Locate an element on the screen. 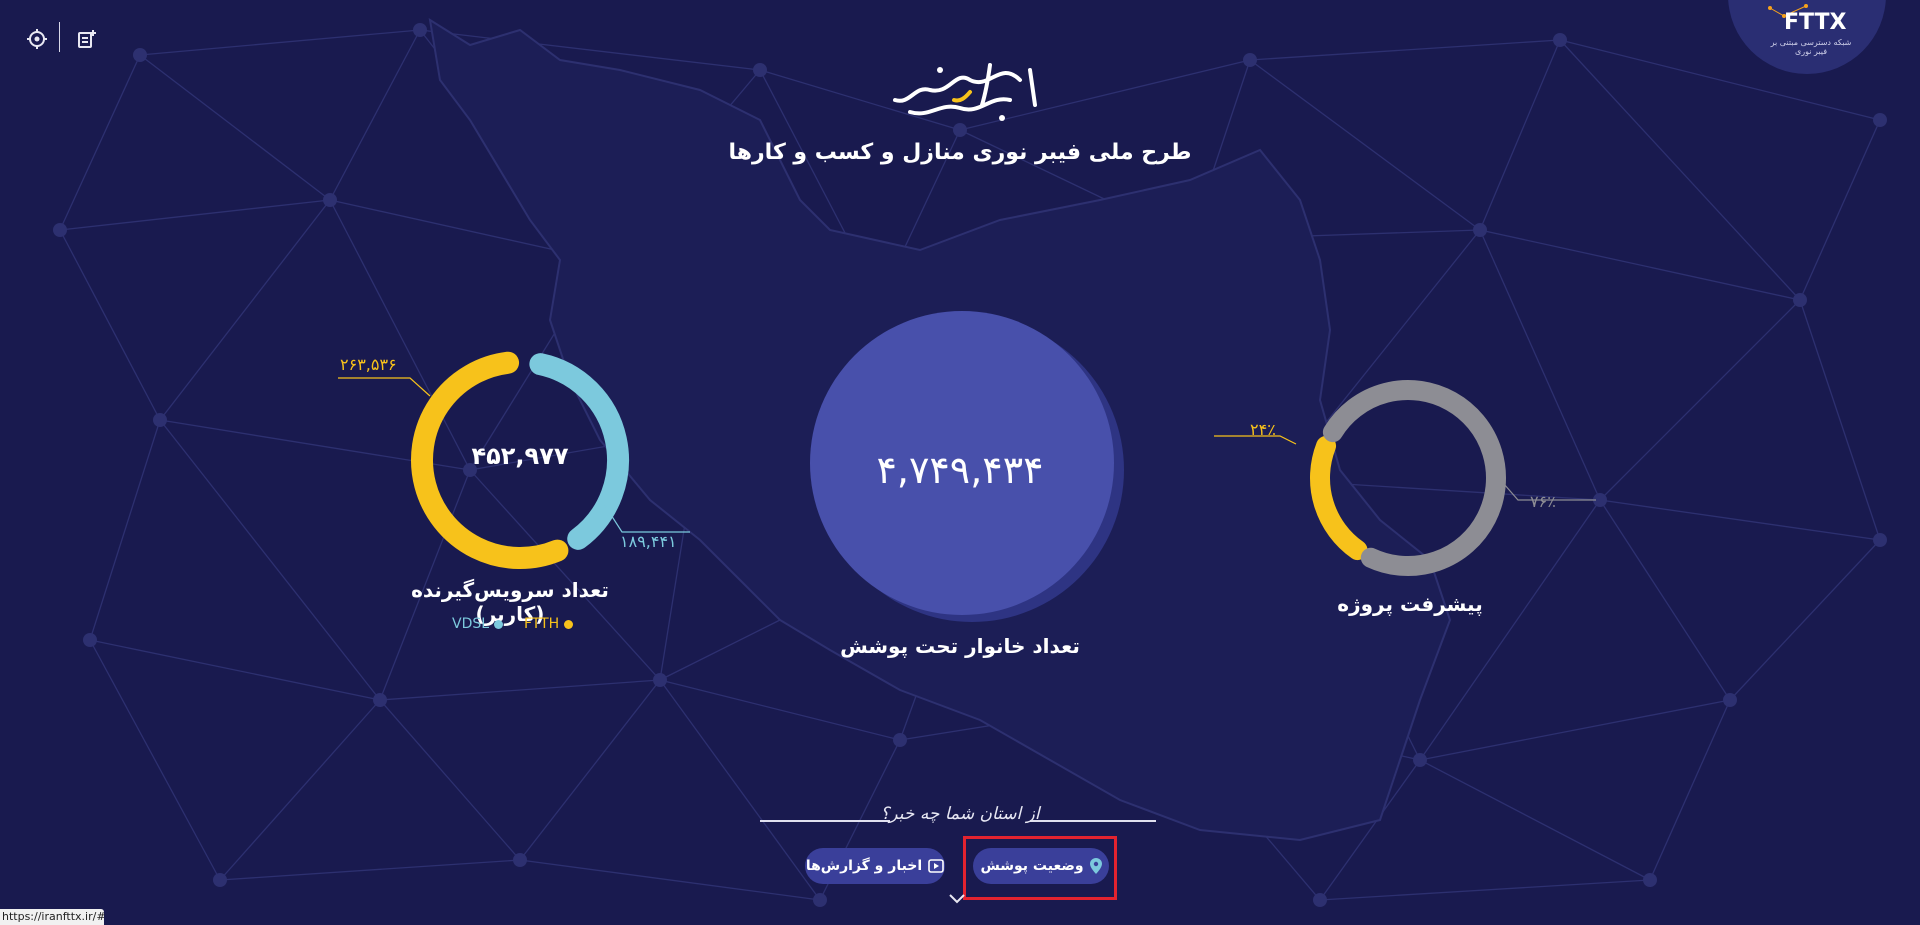  scroll-down-chevron-icon is located at coordinates (957, 899).